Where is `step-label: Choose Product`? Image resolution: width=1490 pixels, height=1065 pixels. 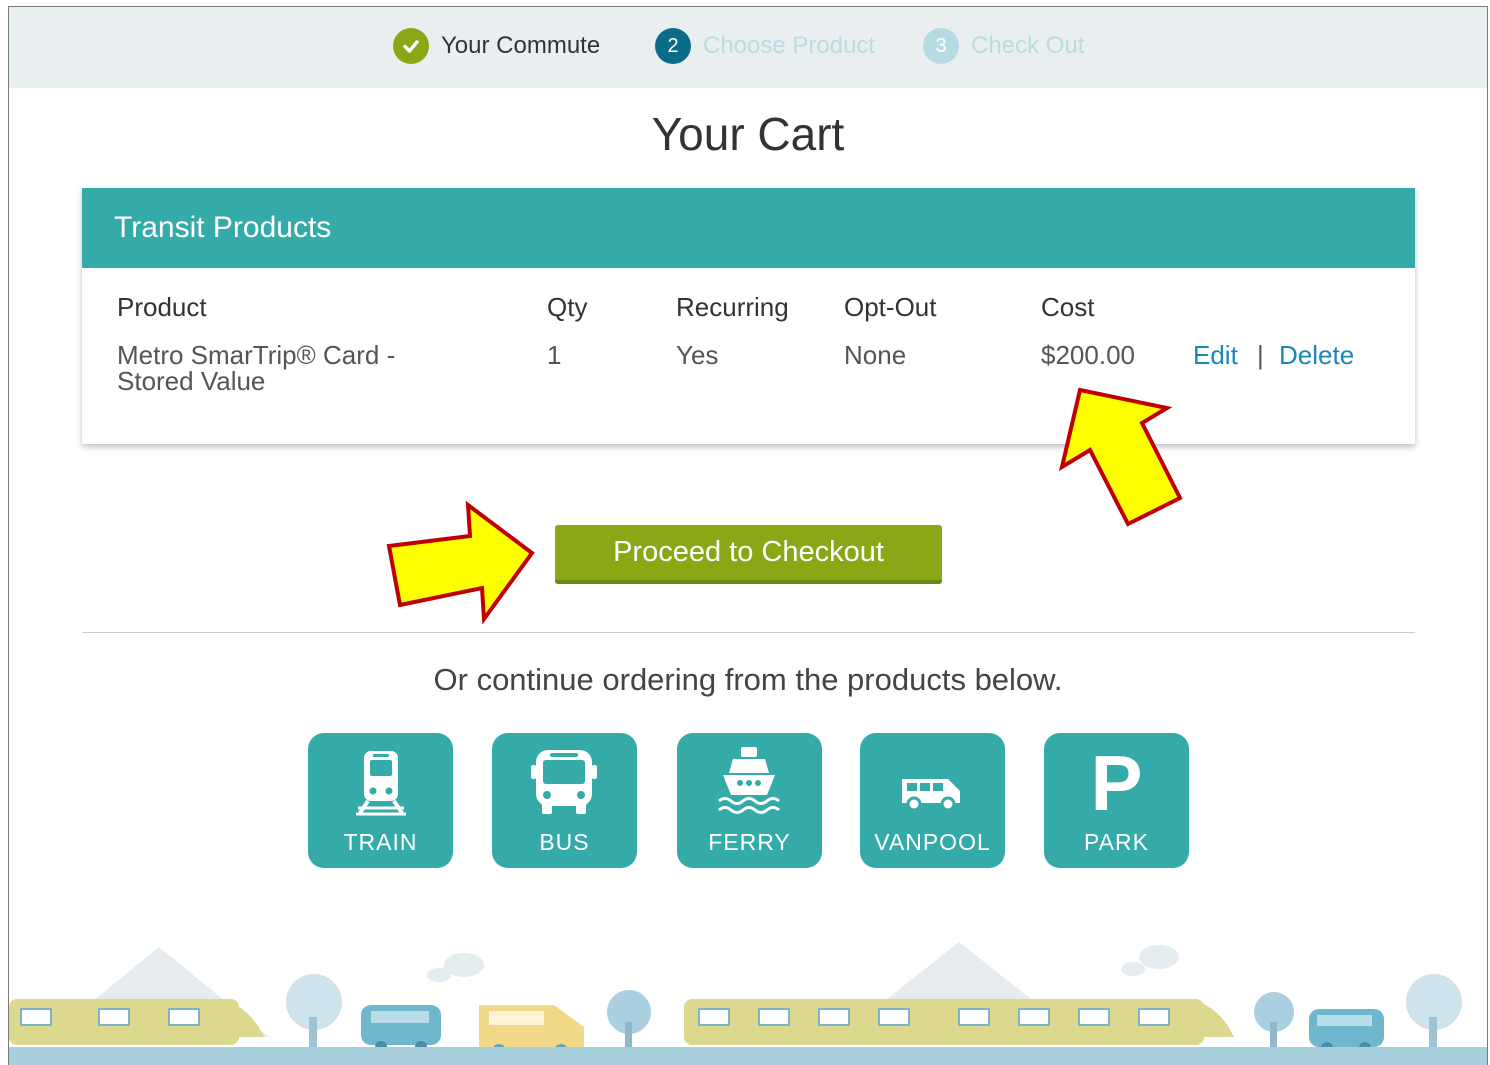
step-label: Choose Product is located at coordinates (789, 45).